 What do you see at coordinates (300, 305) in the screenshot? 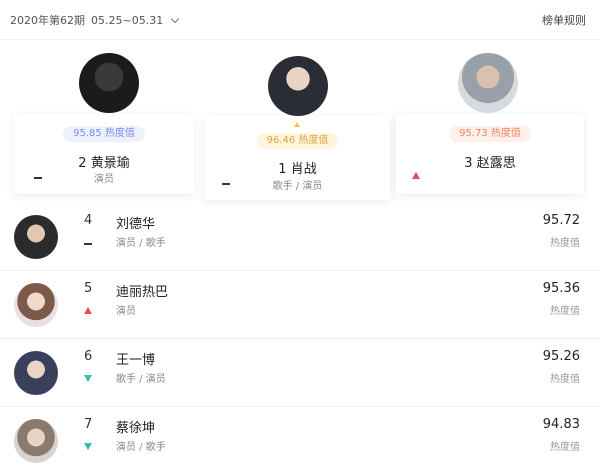
I see `list-item: 5 迪丽热巴 演员 95.36 热度值` at bounding box center [300, 305].